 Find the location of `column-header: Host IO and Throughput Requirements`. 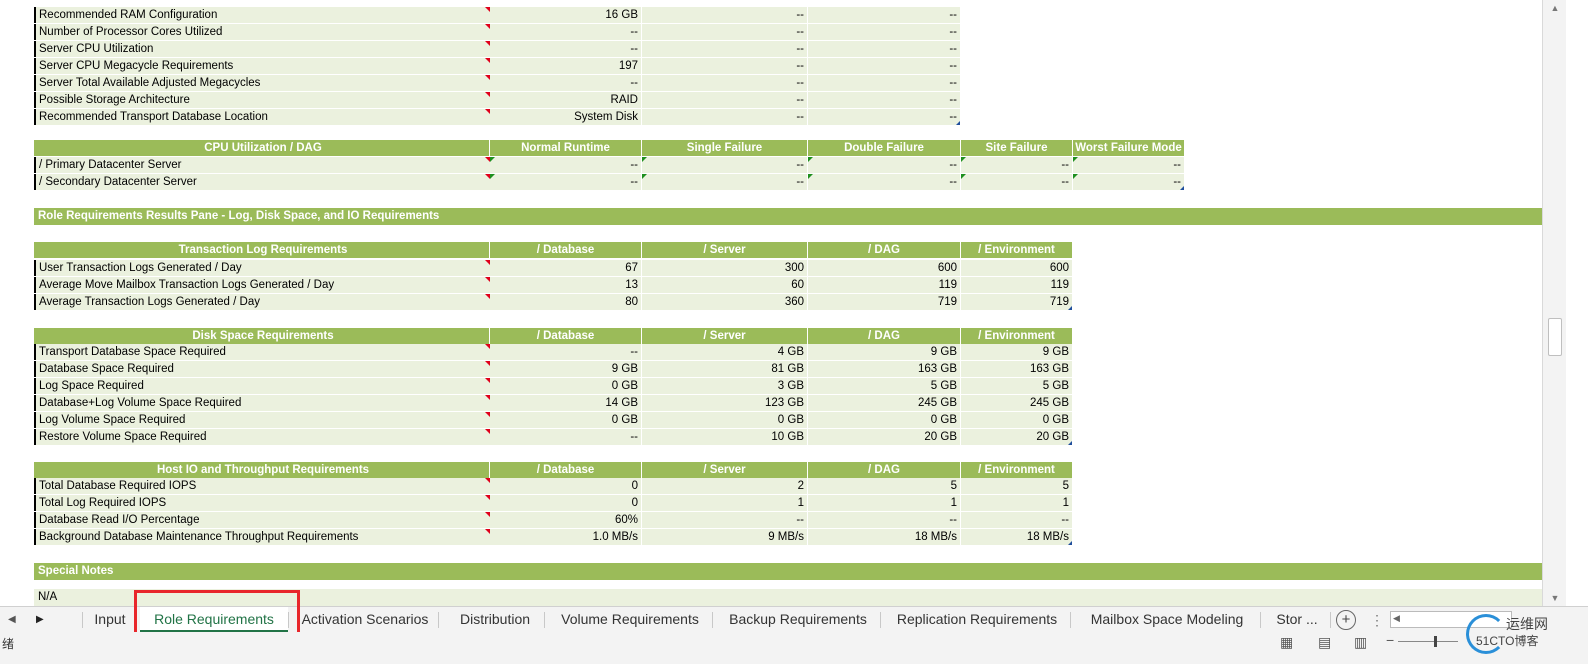

column-header: Host IO and Throughput Requirements is located at coordinates (262, 470).